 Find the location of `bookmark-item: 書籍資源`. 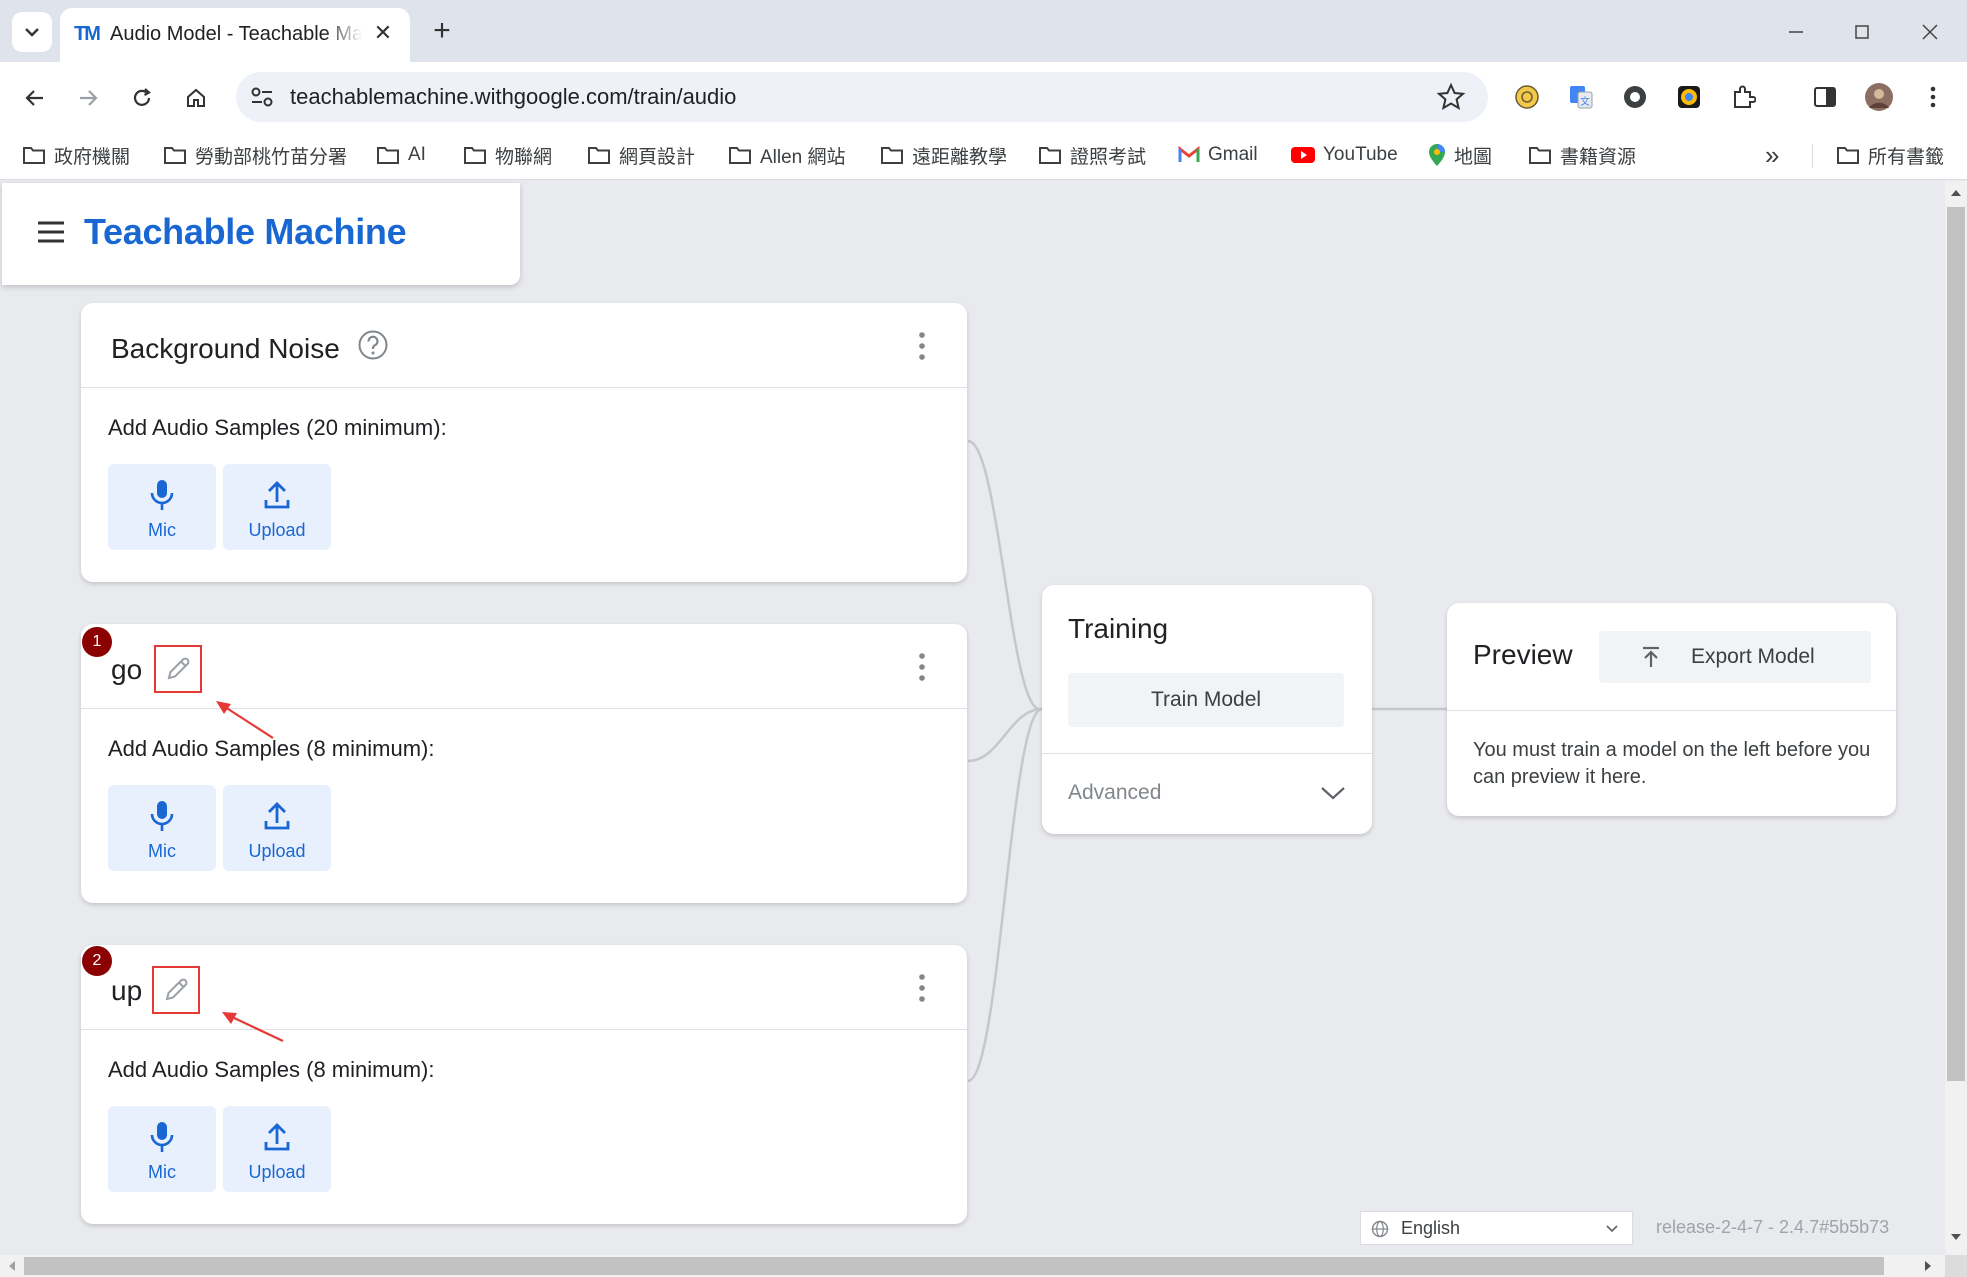

bookmark-item: 書籍資源 is located at coordinates (1582, 155).